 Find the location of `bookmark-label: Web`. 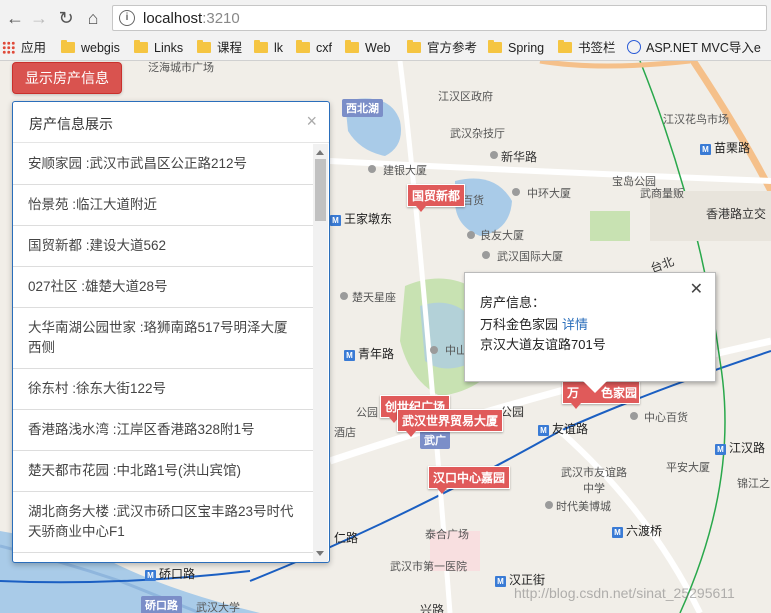

bookmark-label: Web is located at coordinates (378, 48).